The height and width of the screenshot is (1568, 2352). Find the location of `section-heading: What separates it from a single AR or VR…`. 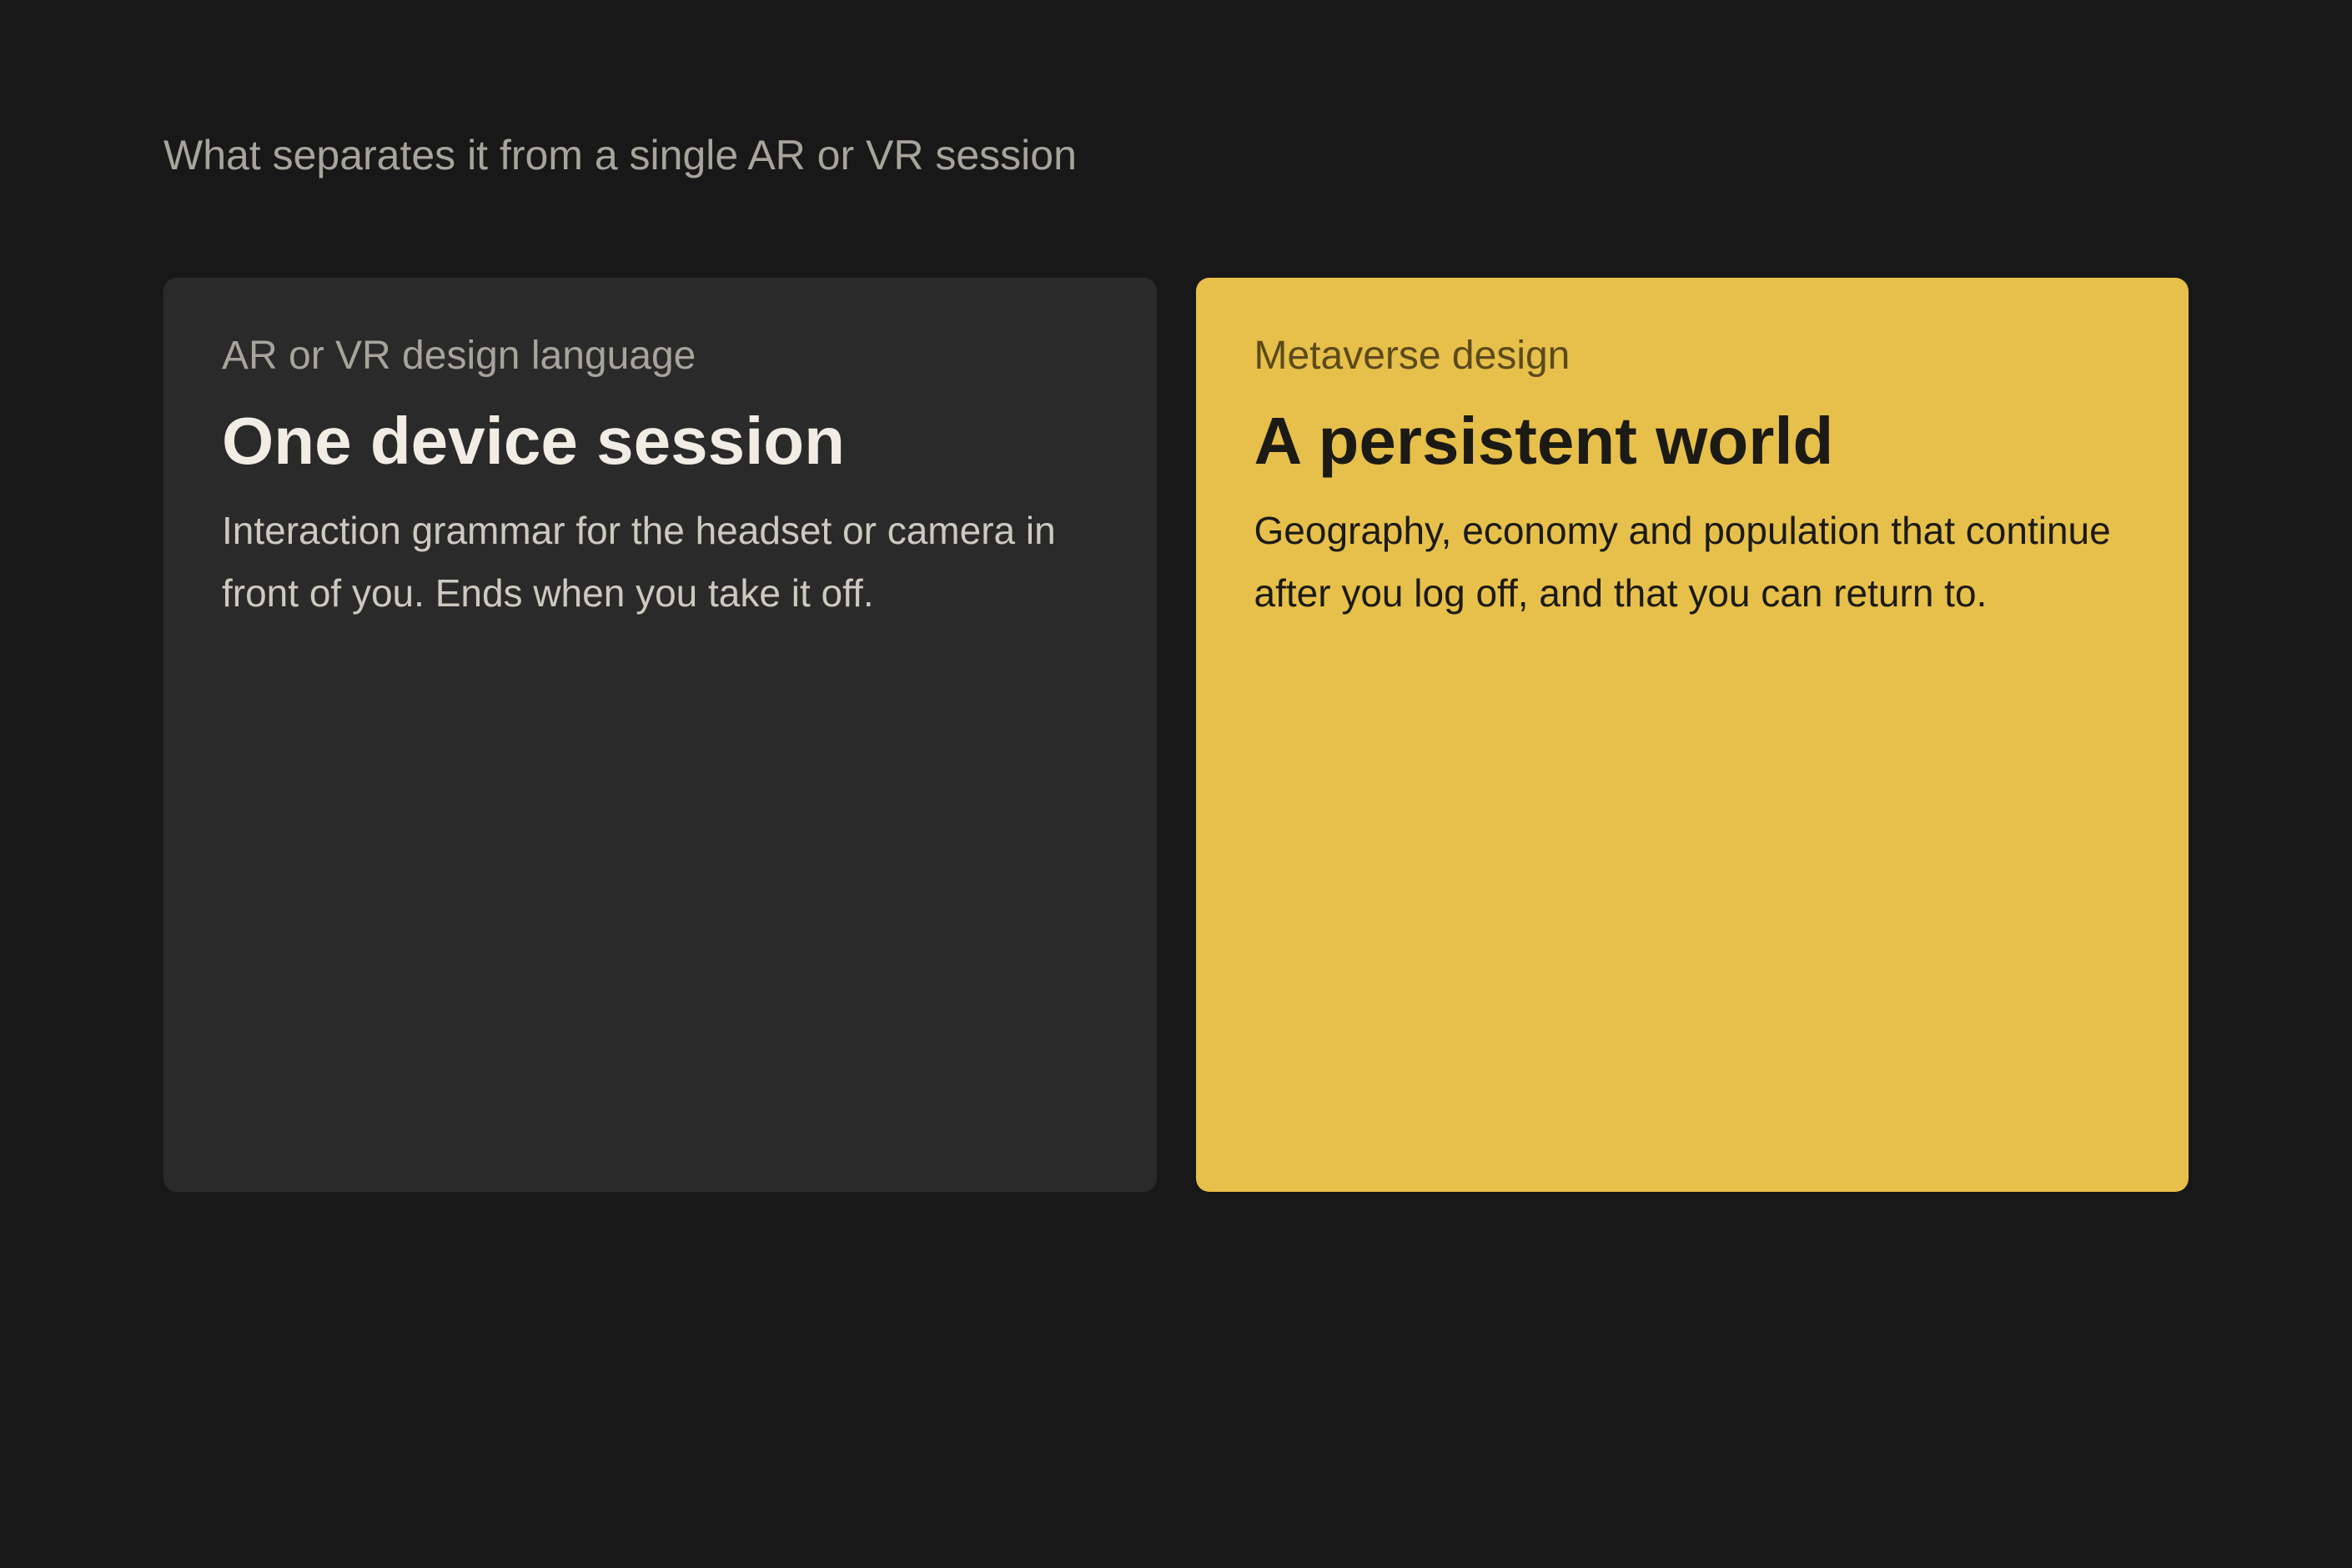

section-heading: What separates it from a single AR or VR… is located at coordinates (620, 155).